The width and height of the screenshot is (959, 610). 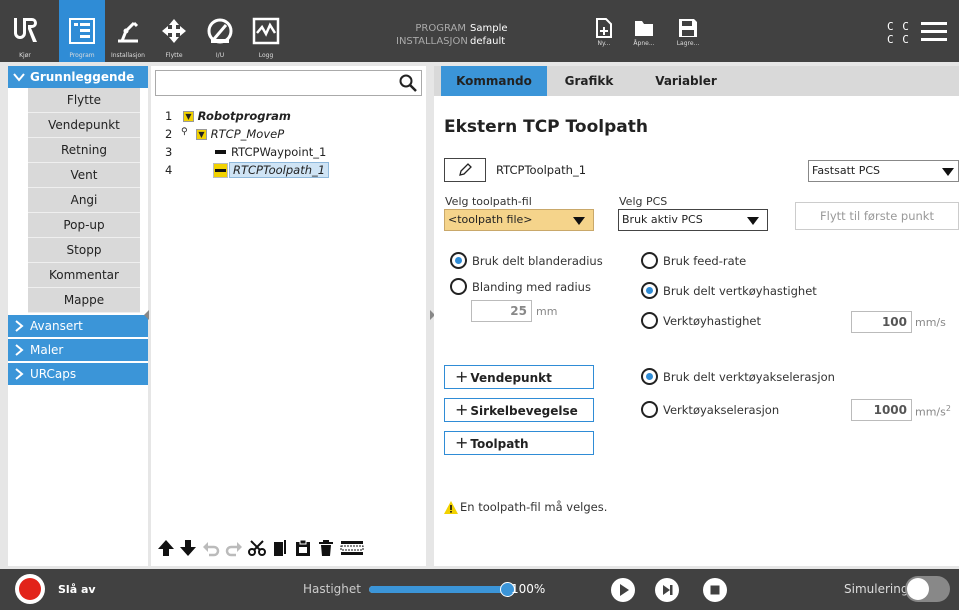 I want to click on program-name: Sample, so click(x=489, y=28).